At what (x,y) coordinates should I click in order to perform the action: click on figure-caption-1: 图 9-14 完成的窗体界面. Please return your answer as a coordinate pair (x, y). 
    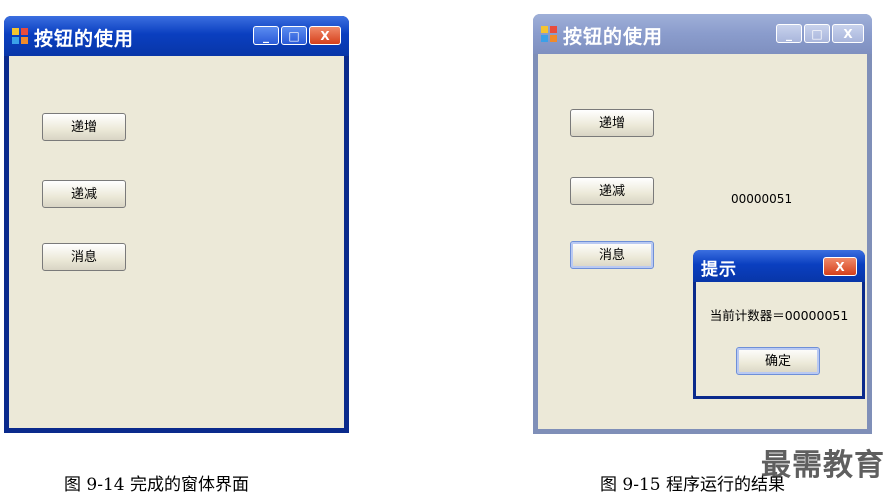
    Looking at the image, I should click on (156, 485).